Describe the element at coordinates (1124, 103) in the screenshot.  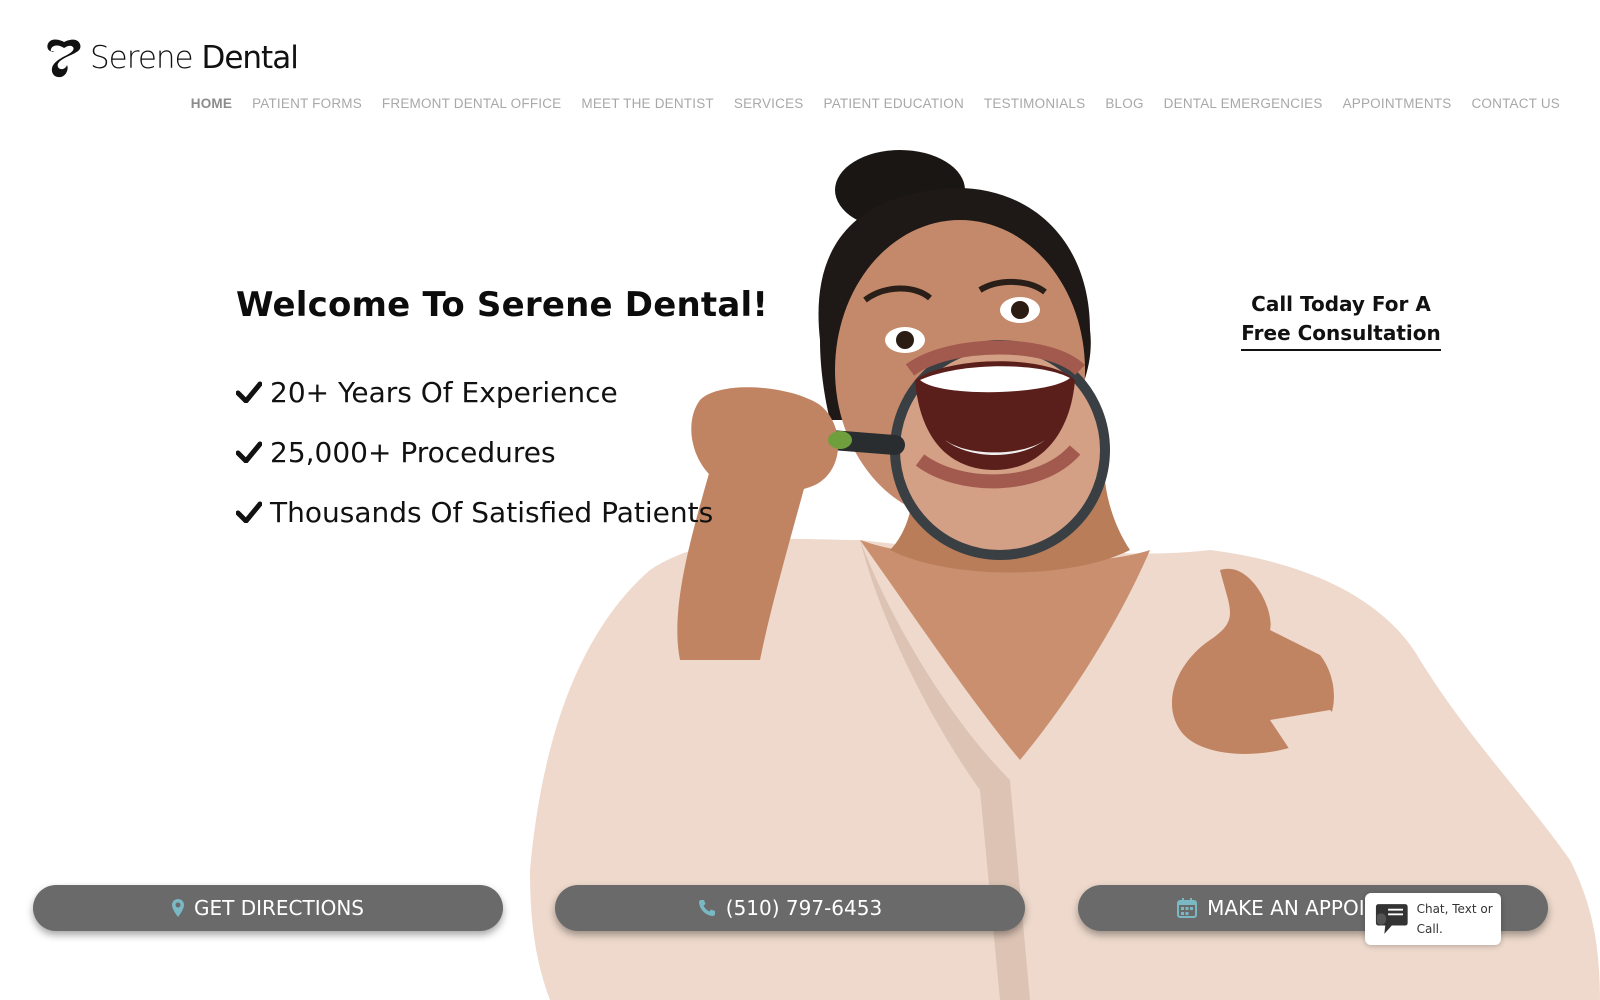
I see `nav-blog: BLOG` at that location.